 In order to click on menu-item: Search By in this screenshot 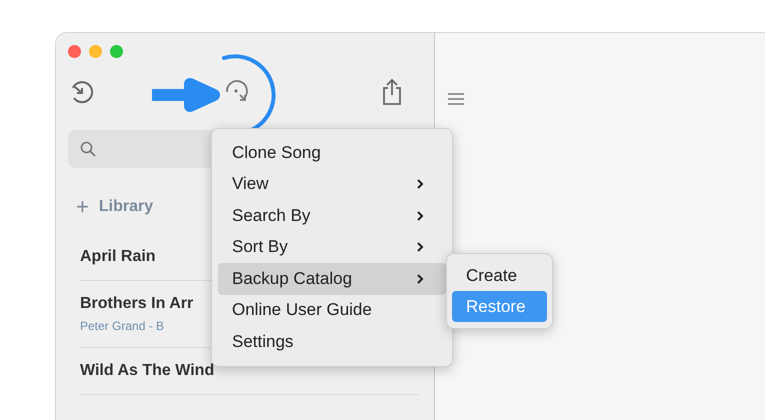, I will do `click(332, 216)`.